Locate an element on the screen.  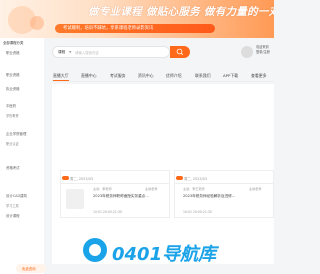
sidebar-item-label: 学习工具 is located at coordinates (12, 206).